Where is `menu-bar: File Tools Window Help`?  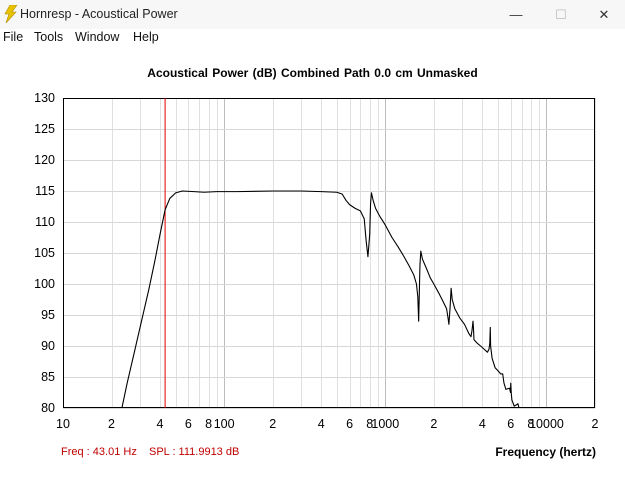
menu-bar: File Tools Window Help is located at coordinates (312, 37).